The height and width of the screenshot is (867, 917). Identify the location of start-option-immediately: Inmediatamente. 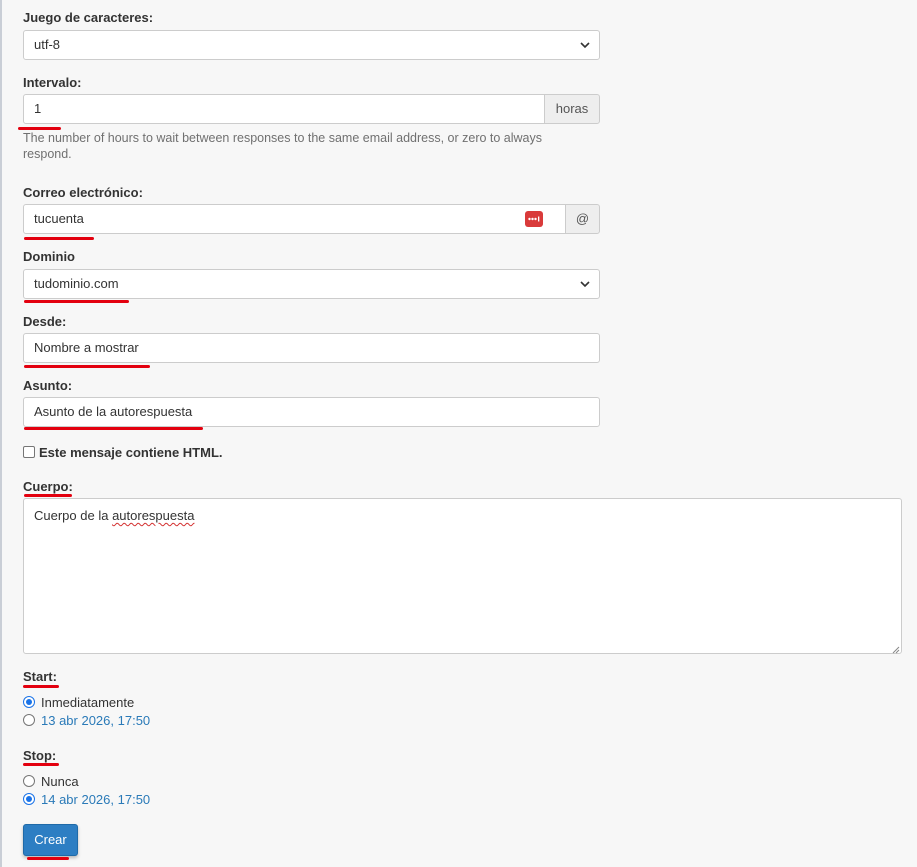
(78, 702).